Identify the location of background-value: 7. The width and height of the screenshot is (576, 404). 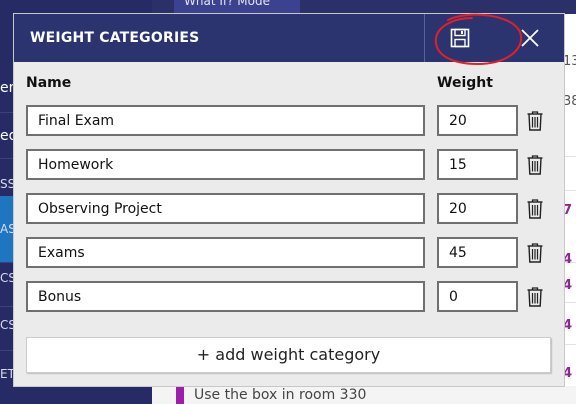
(568, 210).